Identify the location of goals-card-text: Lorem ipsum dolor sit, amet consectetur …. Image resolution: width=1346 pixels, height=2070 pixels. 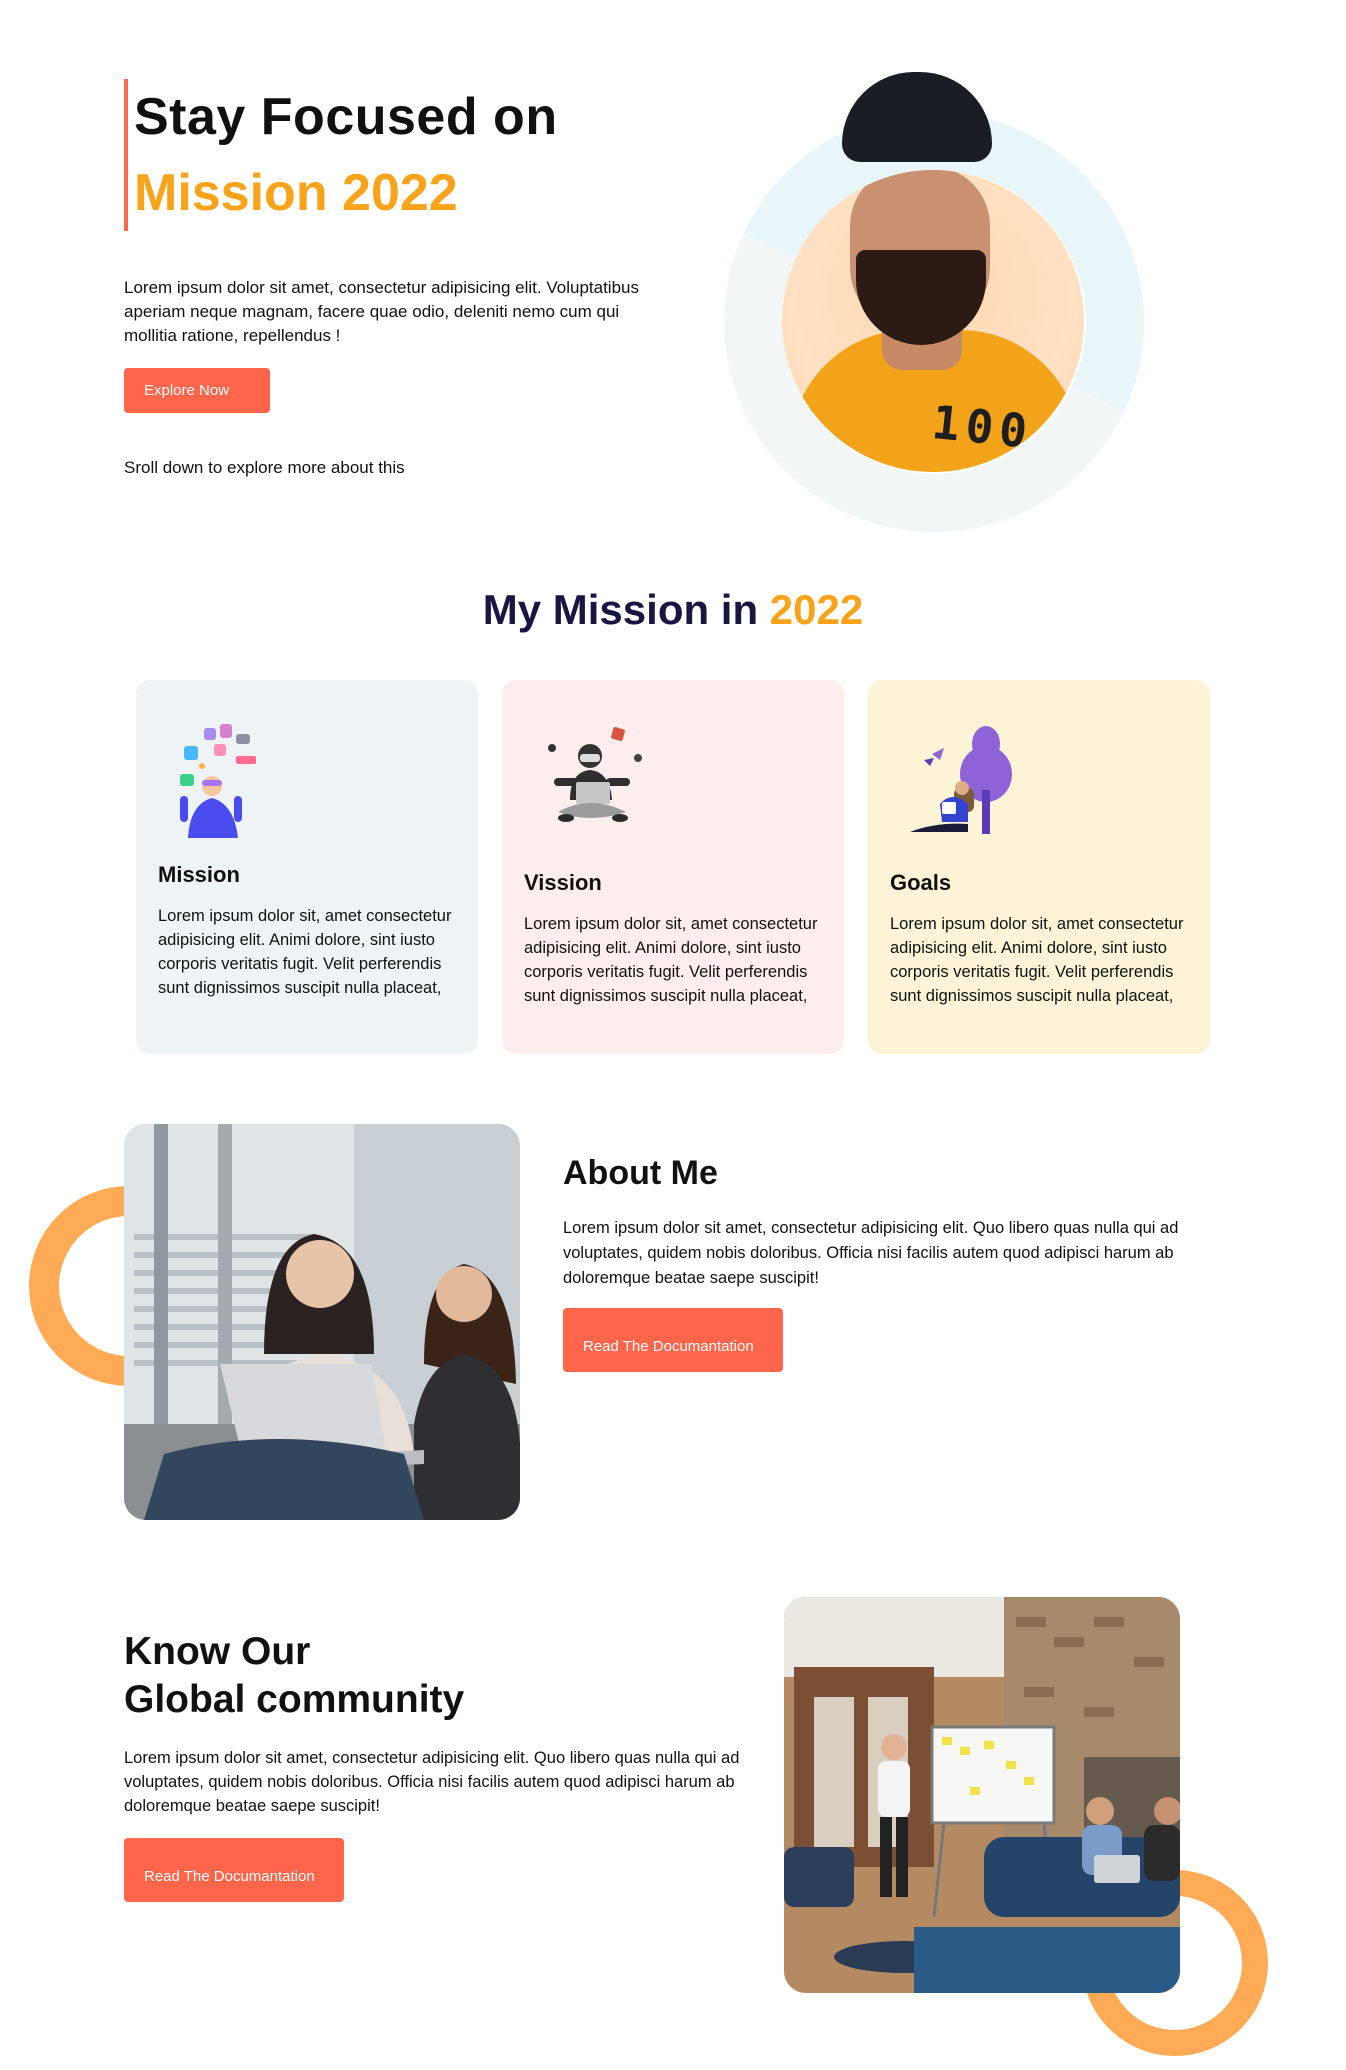
(1037, 960).